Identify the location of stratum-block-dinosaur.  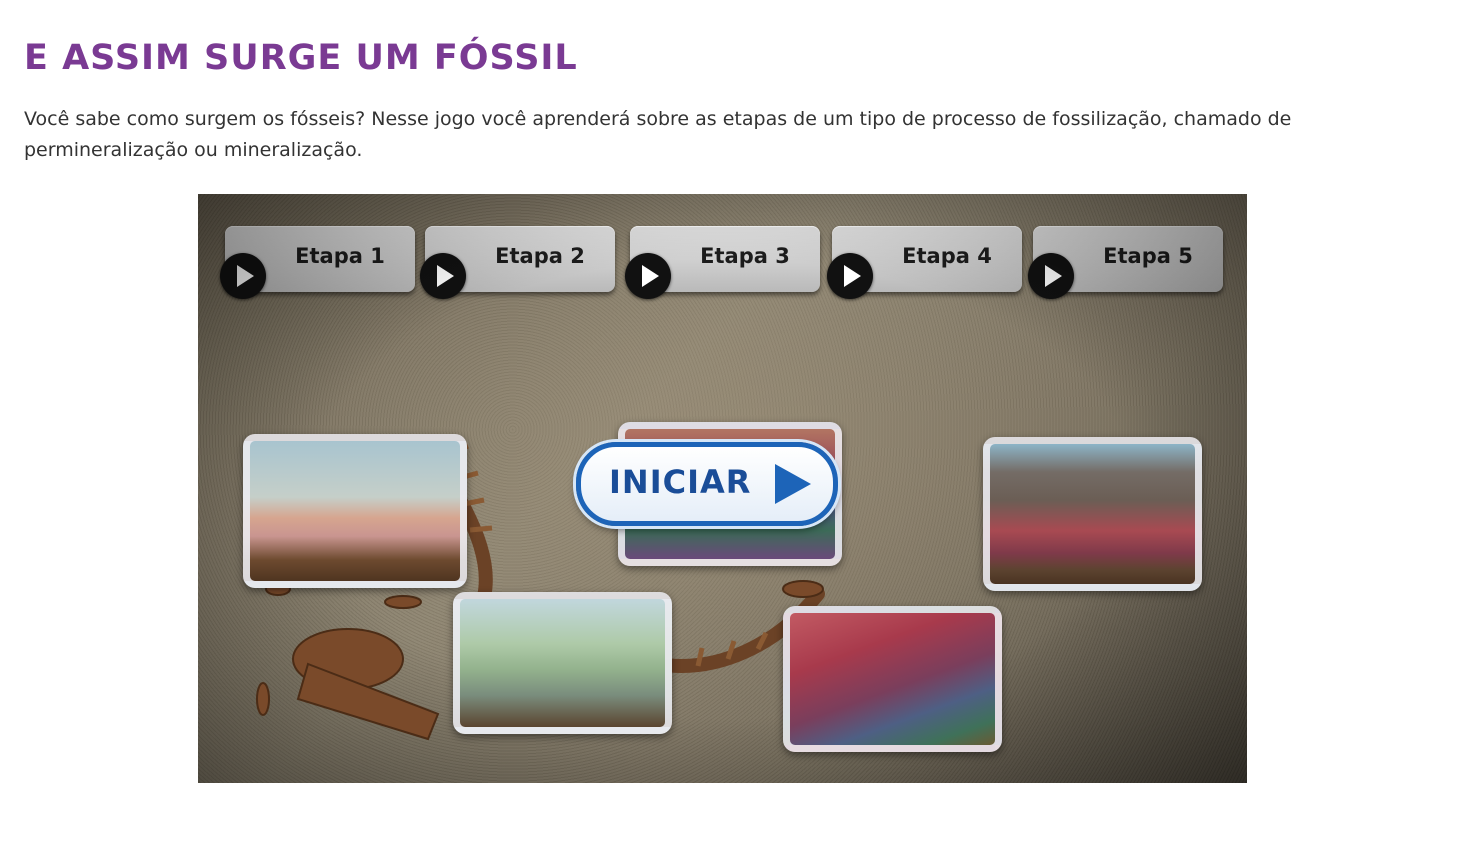
(562, 663).